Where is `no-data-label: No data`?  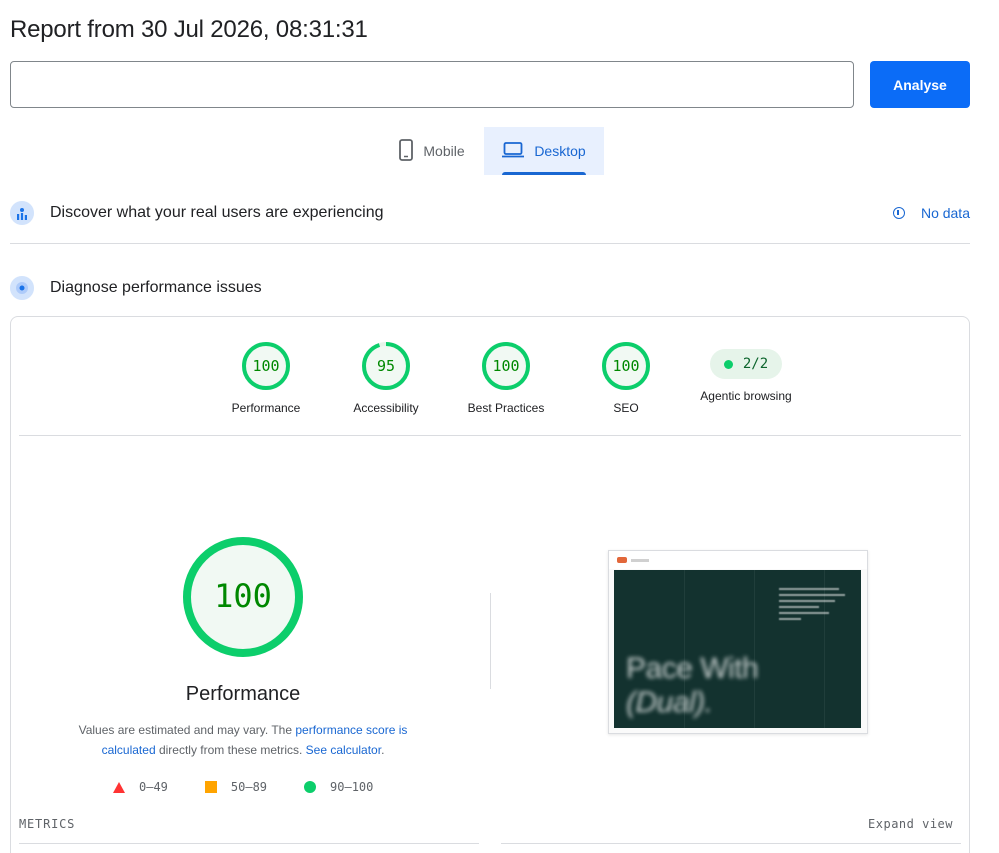 no-data-label: No data is located at coordinates (945, 213).